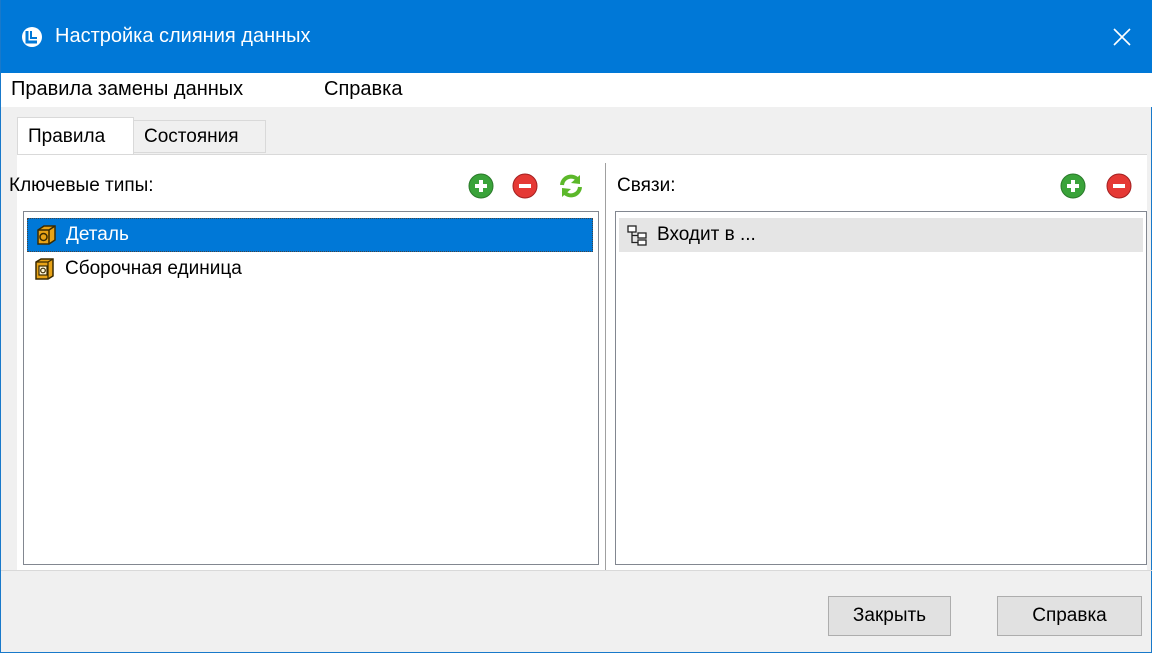 The height and width of the screenshot is (653, 1152). What do you see at coordinates (576, 570) in the screenshot?
I see `footer-divider` at bounding box center [576, 570].